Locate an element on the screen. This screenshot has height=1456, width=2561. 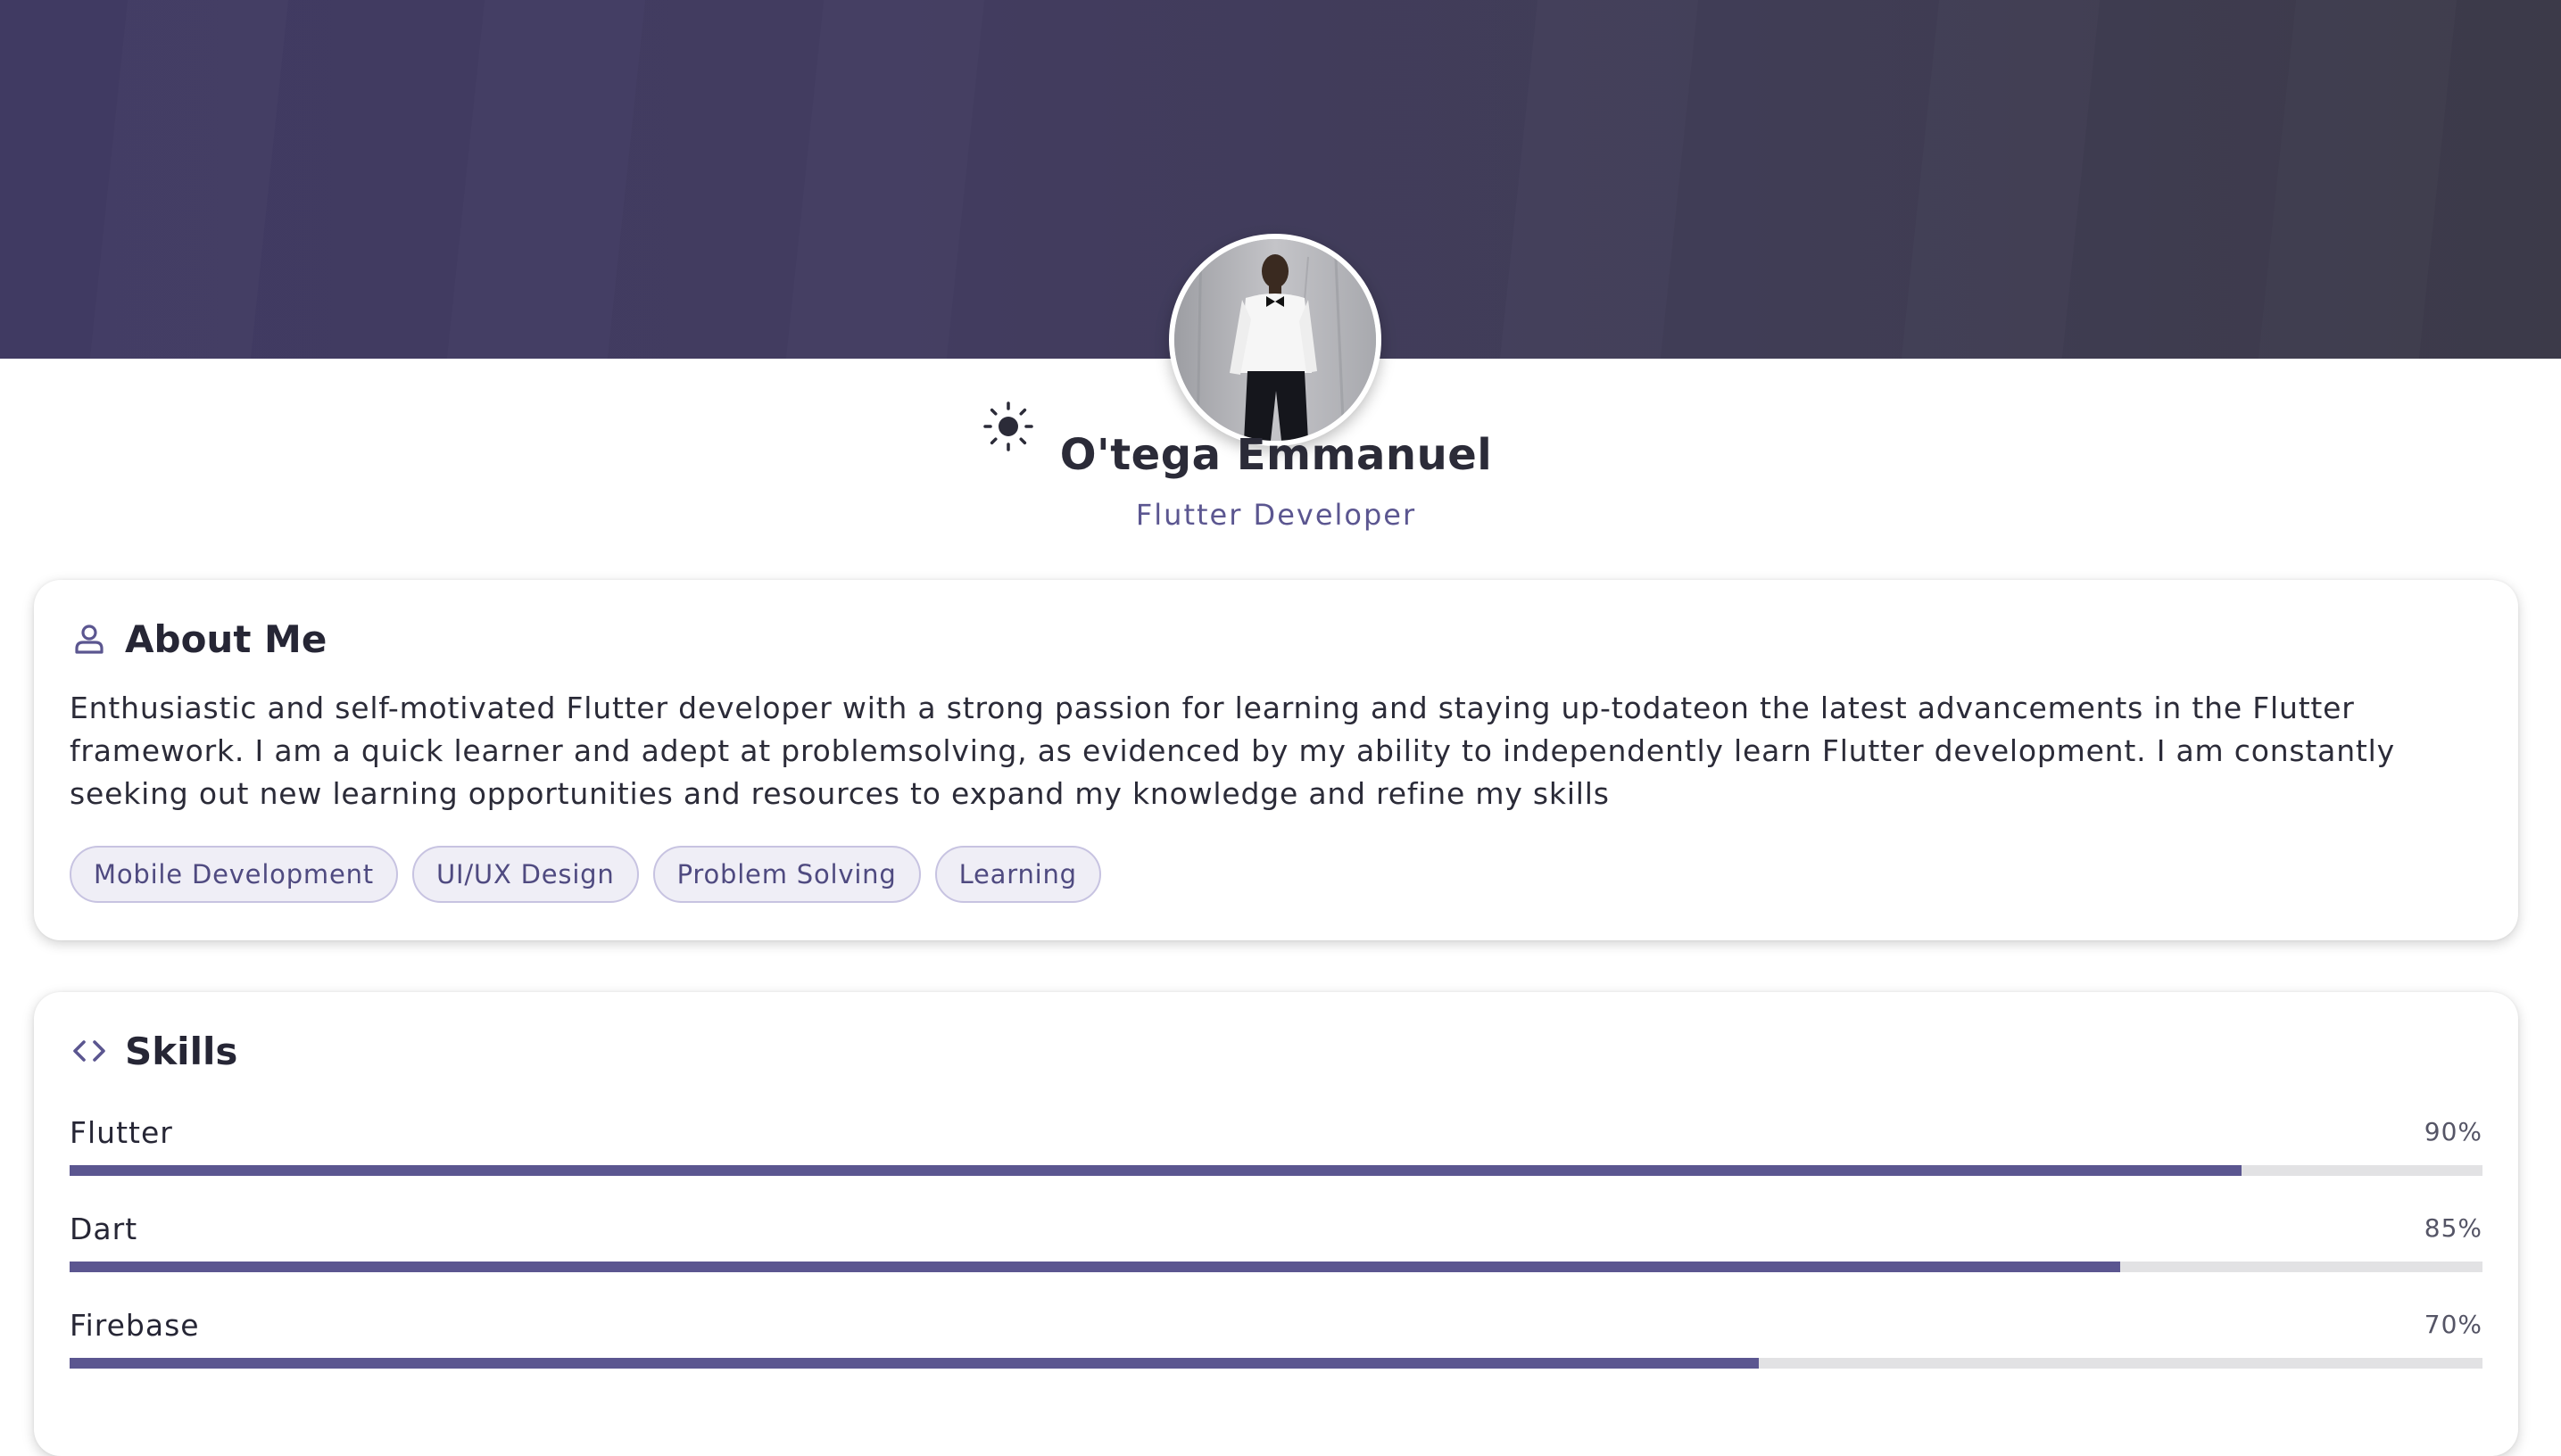
skill-name: Dart is located at coordinates (104, 1229).